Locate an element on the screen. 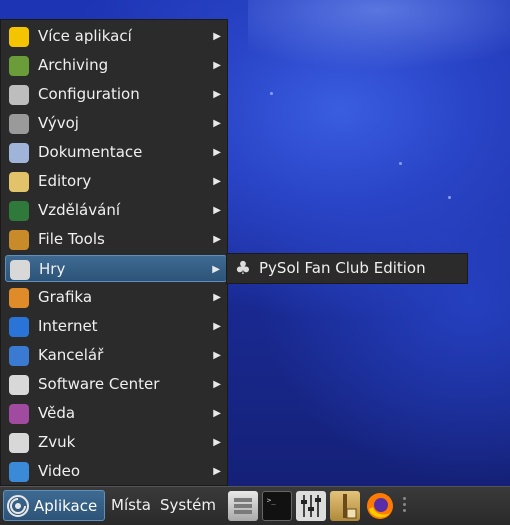 The width and height of the screenshot is (510, 525). documentation-icon is located at coordinates (19, 153).